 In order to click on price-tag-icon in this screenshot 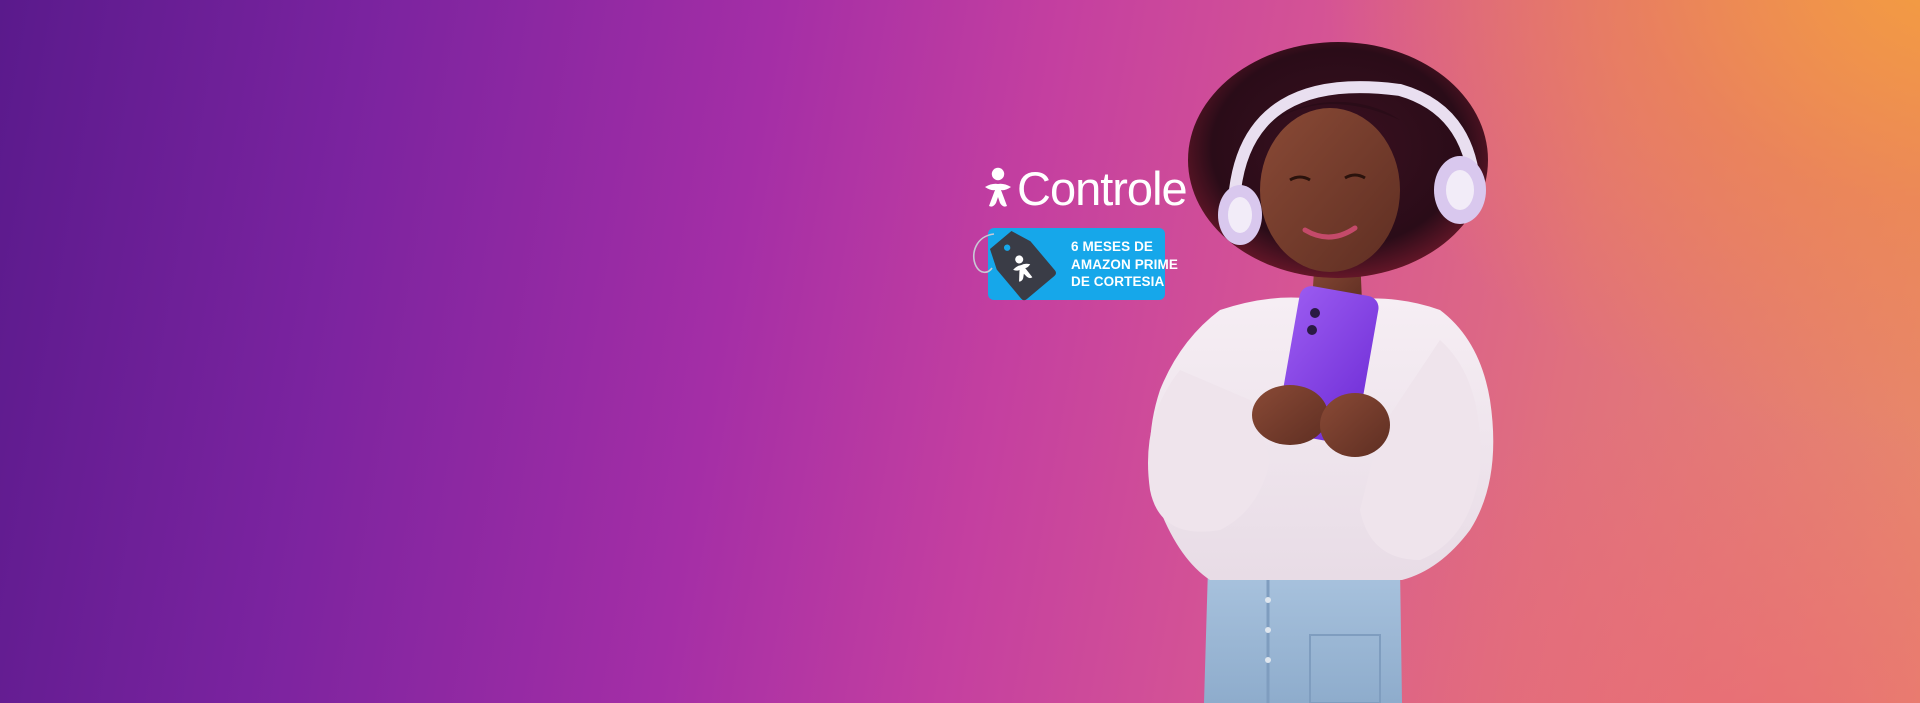, I will do `click(1014, 266)`.